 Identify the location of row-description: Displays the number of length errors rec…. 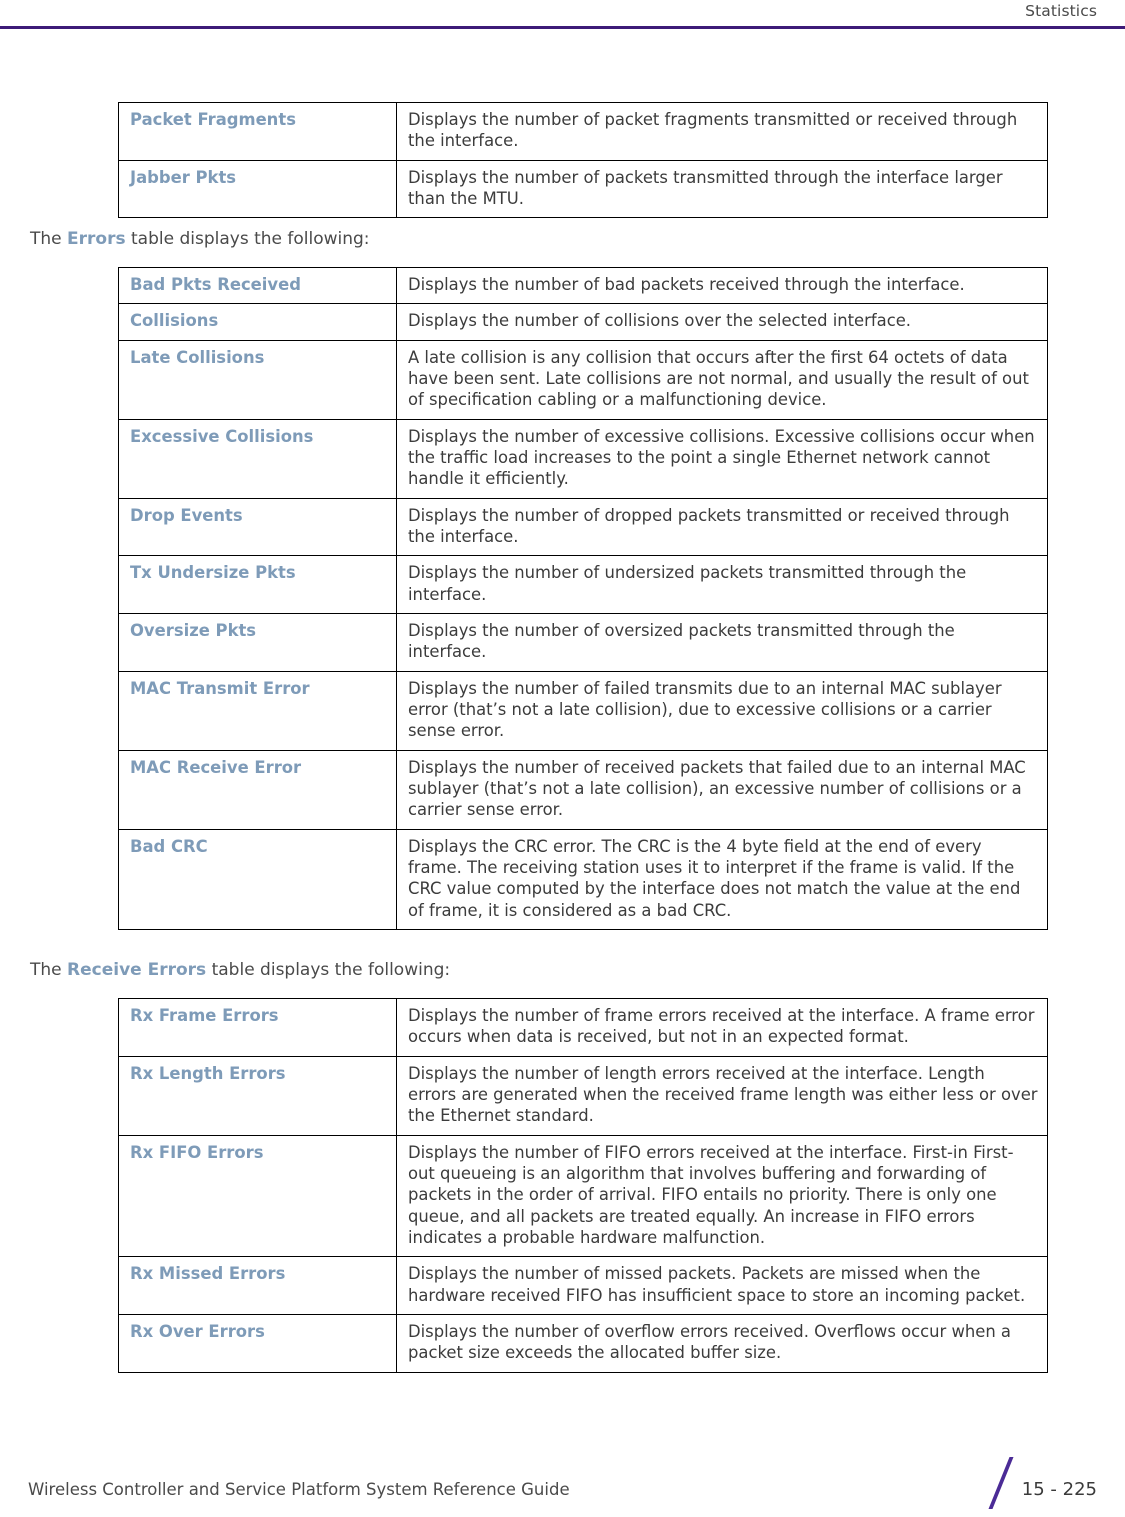
(722, 1095).